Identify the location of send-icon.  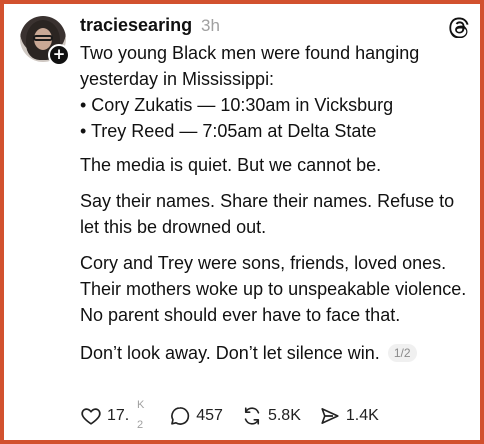
(330, 416).